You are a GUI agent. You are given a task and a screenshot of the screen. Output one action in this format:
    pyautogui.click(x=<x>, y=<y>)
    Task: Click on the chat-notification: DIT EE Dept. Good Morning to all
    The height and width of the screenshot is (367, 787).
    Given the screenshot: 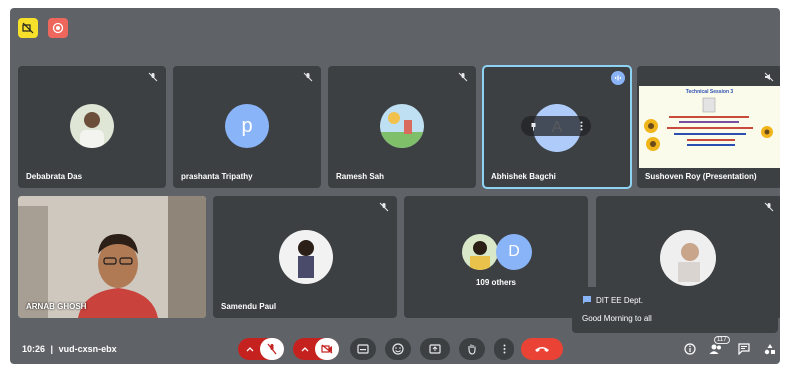 What is the action you would take?
    pyautogui.click(x=675, y=310)
    